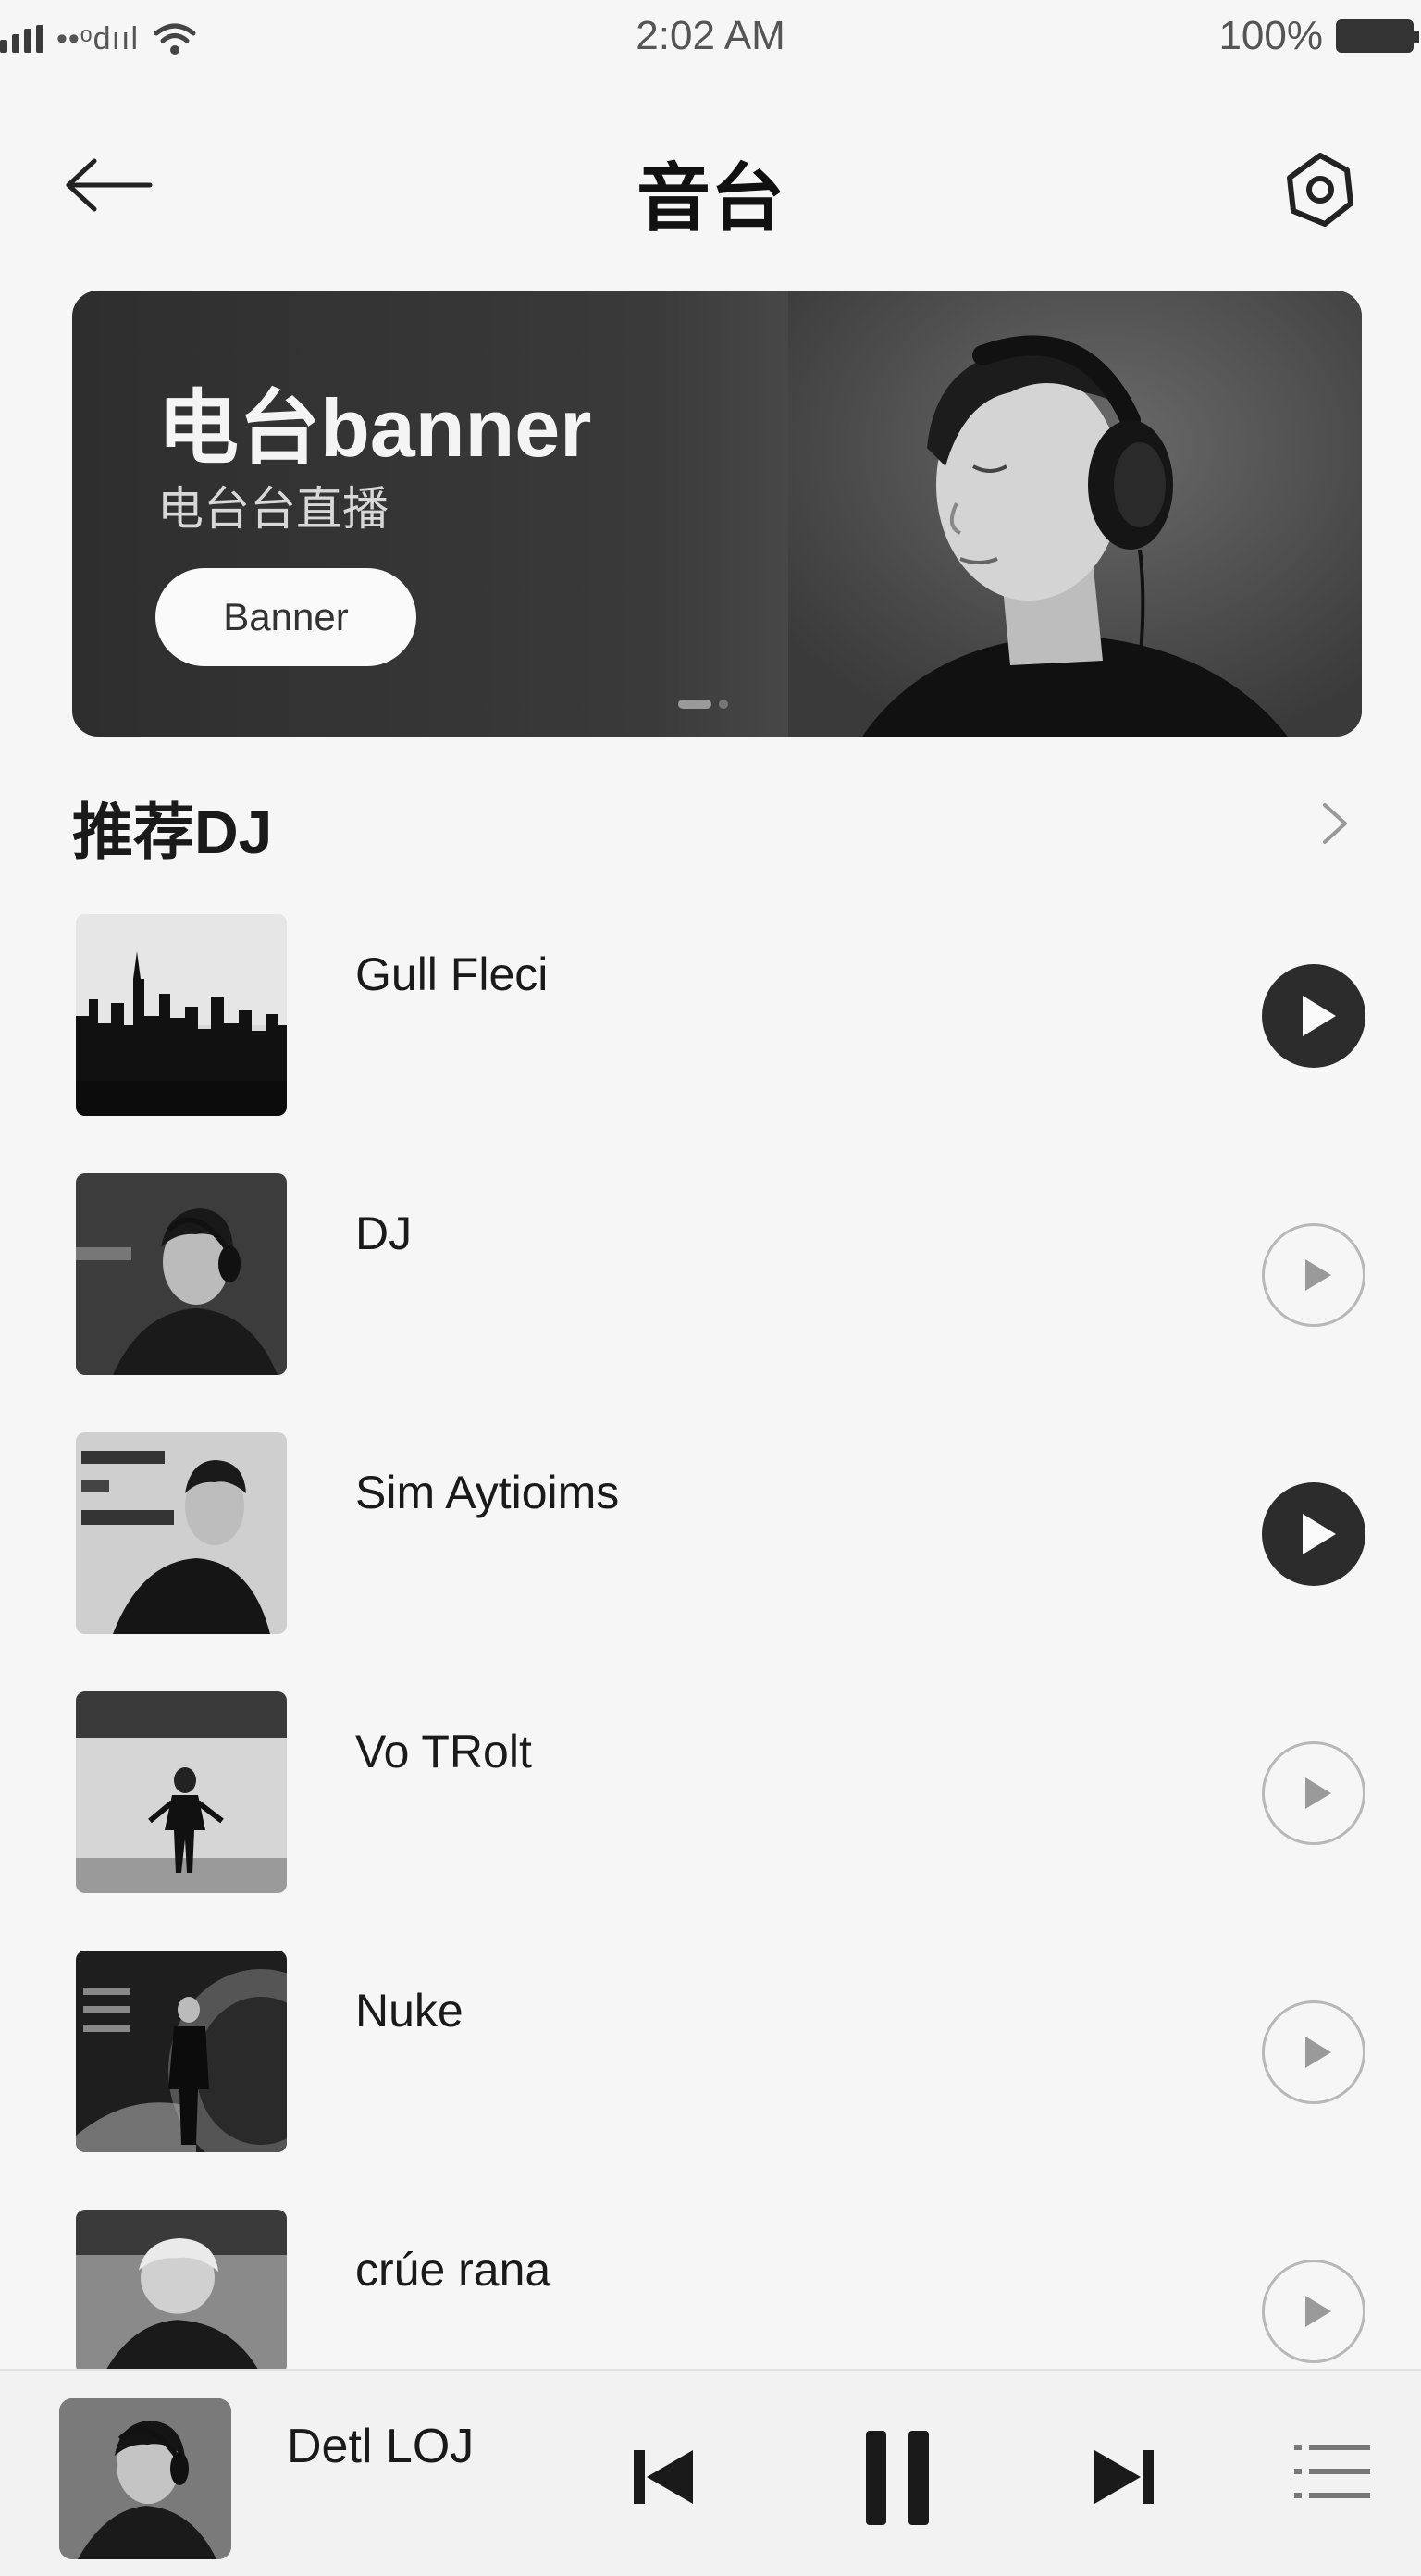 The image size is (1421, 2576). What do you see at coordinates (723, 705) in the screenshot?
I see `pagination-dot` at bounding box center [723, 705].